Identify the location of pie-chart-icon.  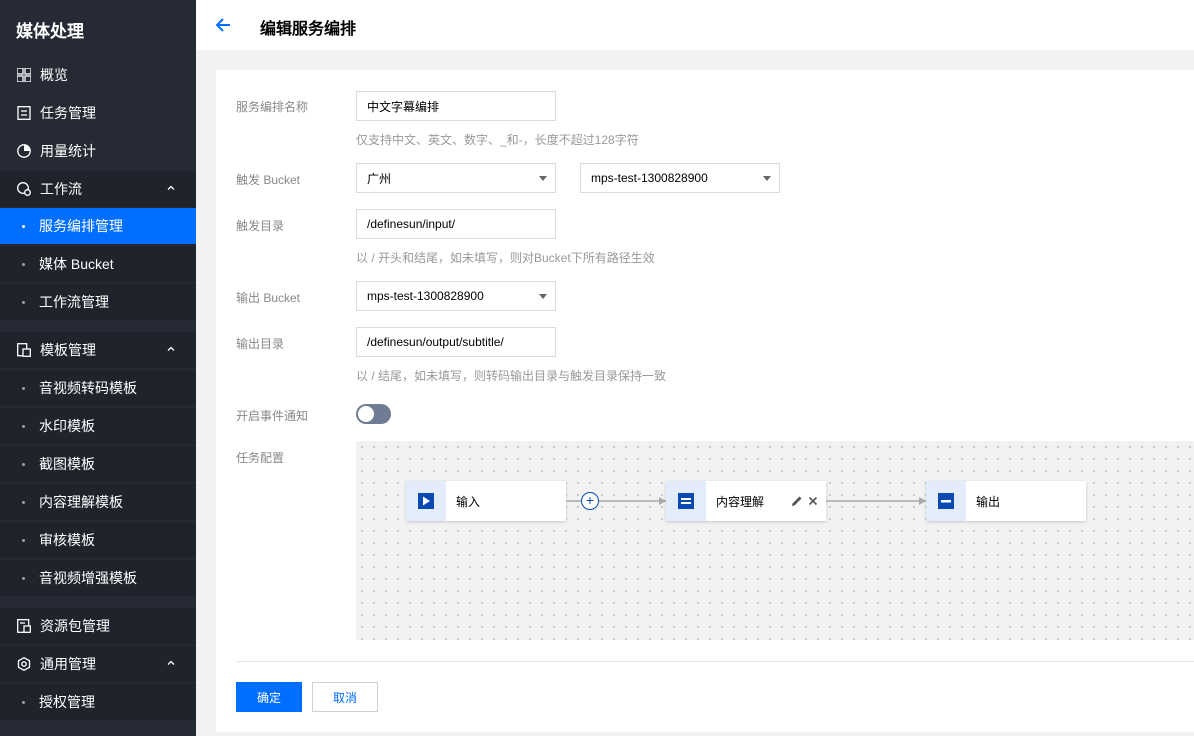
(24, 151).